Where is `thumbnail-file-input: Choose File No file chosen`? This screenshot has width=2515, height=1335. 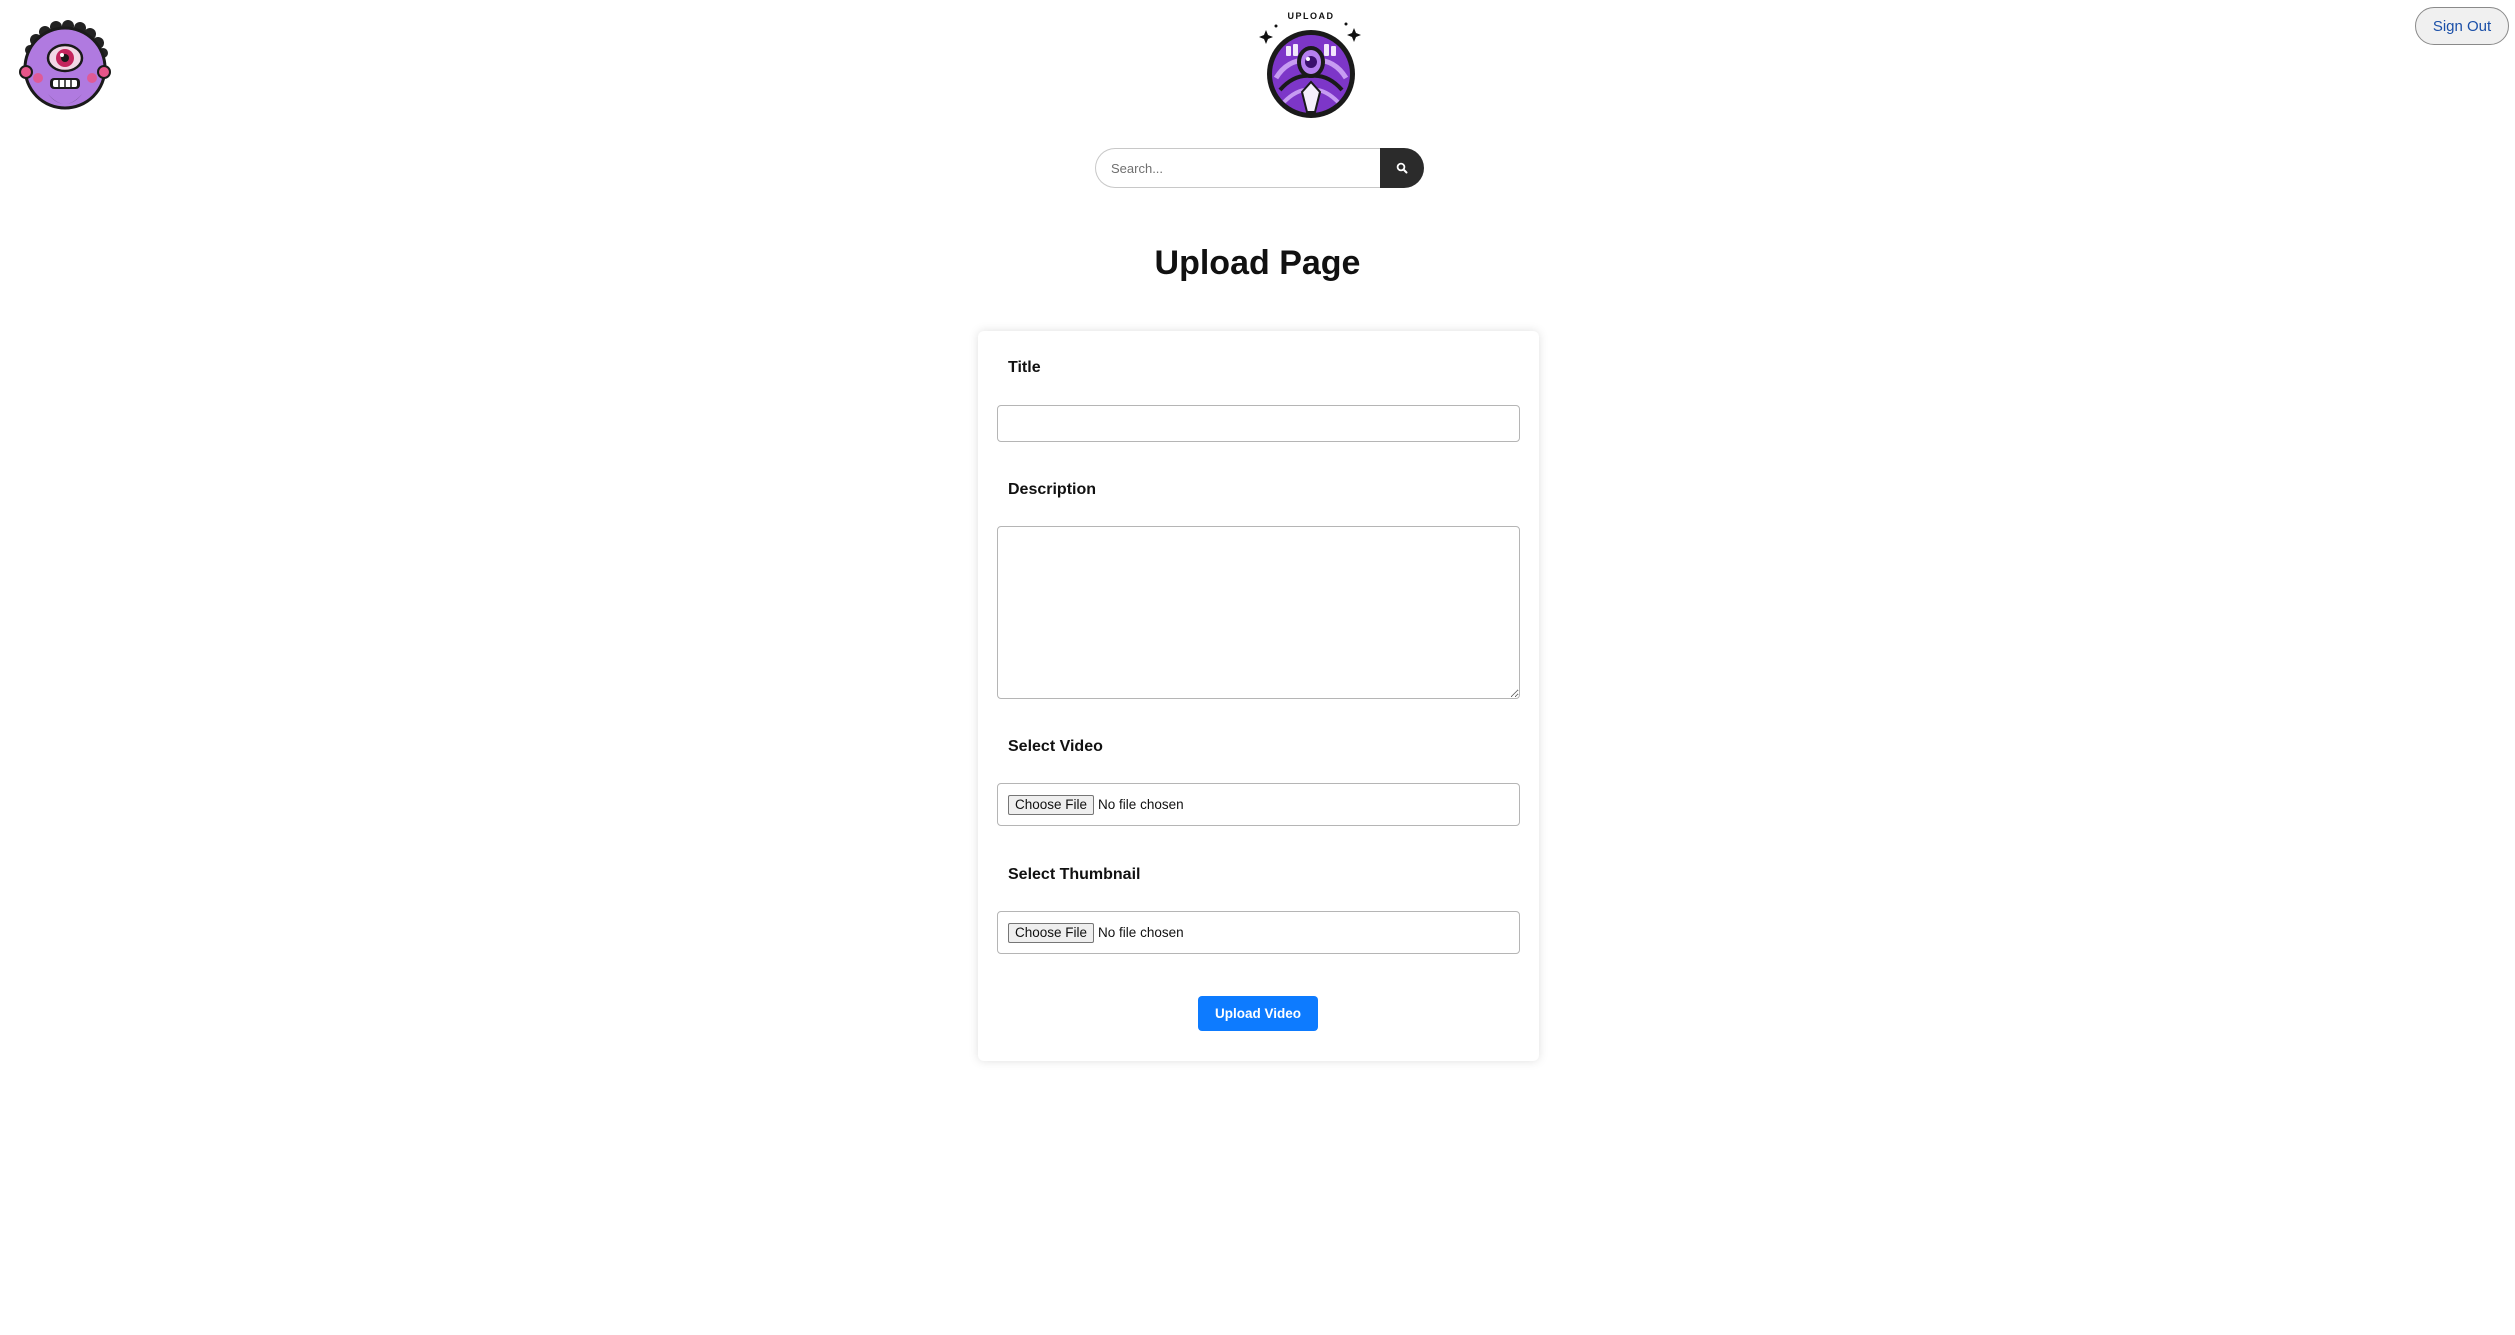 thumbnail-file-input: Choose File No file chosen is located at coordinates (1258, 932).